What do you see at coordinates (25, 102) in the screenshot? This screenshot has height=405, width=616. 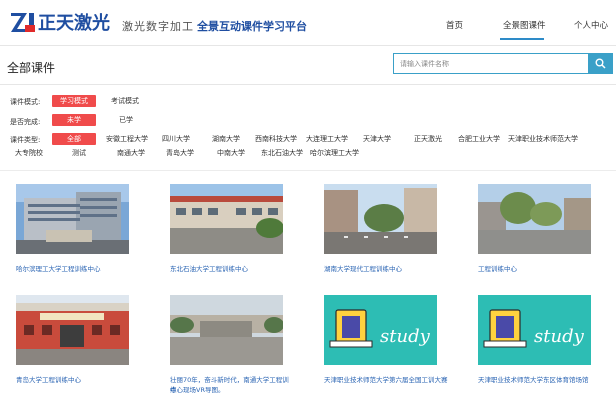 I see `filter-label-mode: 课件模式:` at bounding box center [25, 102].